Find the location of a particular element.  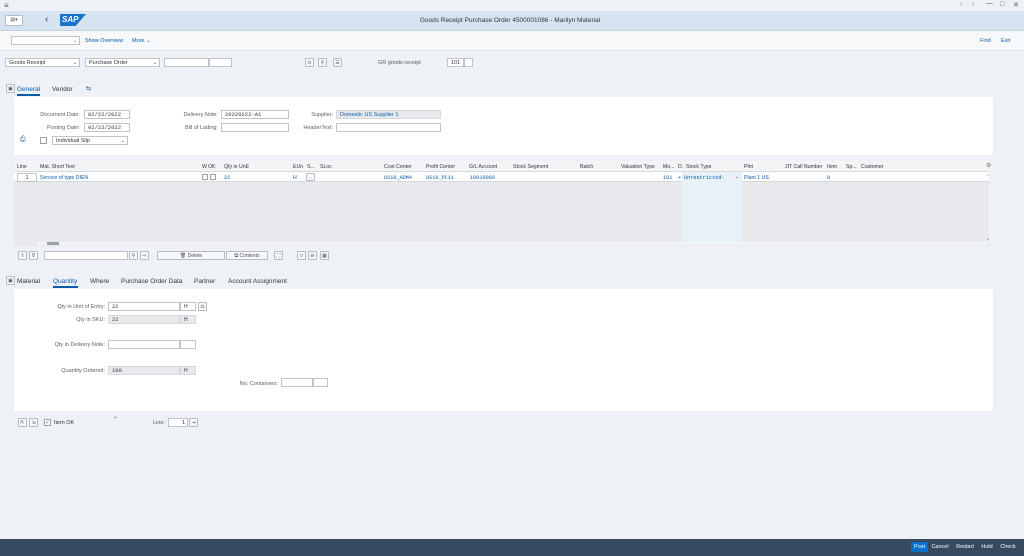

filter-icon: ⊽ is located at coordinates (33, 255).